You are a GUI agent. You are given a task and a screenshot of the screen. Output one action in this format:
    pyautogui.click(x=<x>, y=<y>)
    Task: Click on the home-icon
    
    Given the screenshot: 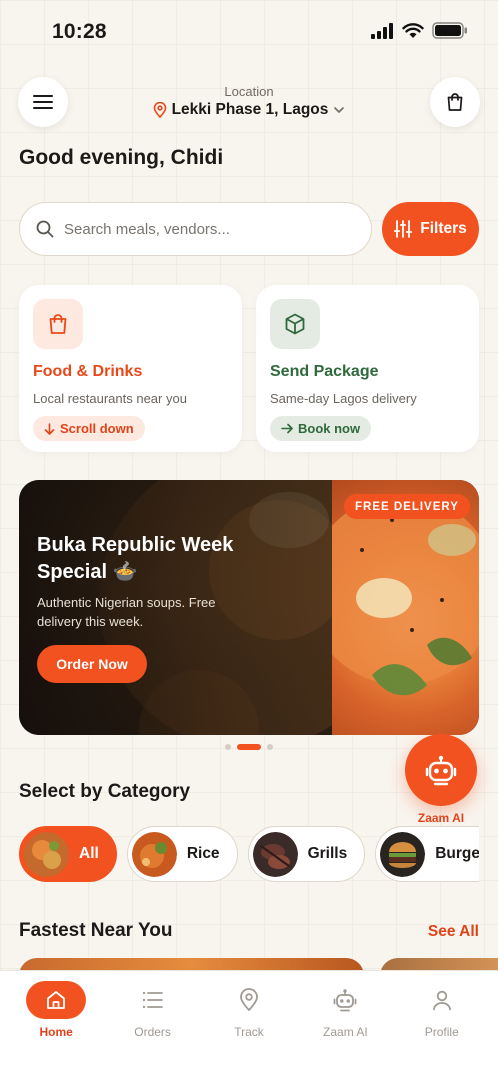 What is the action you would take?
    pyautogui.click(x=56, y=1000)
    